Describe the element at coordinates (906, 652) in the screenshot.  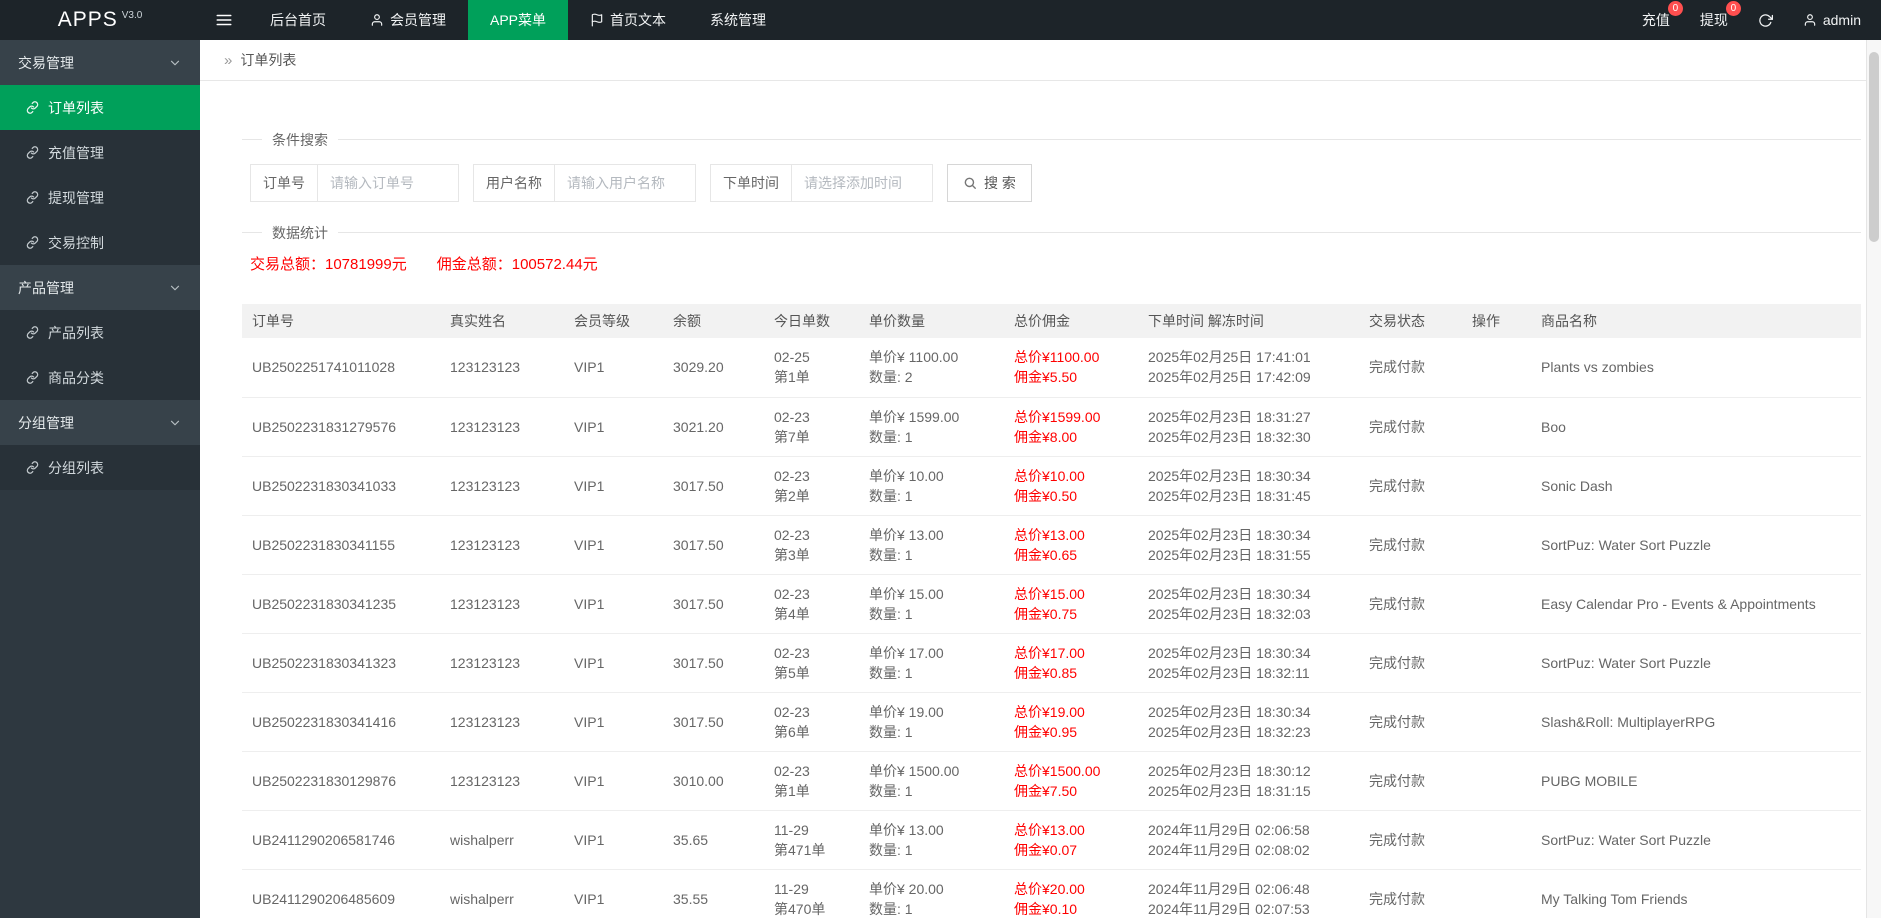
I see `unit-price: 单价¥ 17.00` at that location.